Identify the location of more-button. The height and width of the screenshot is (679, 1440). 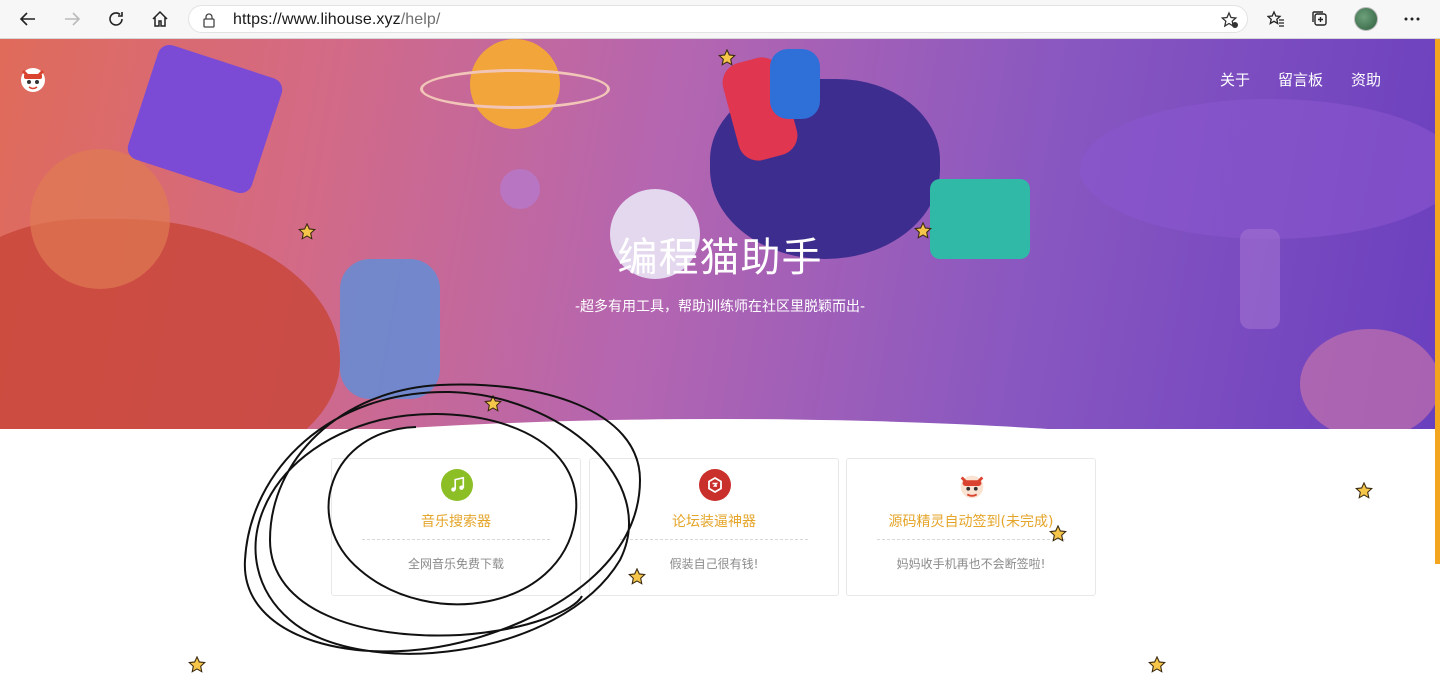
(1412, 19).